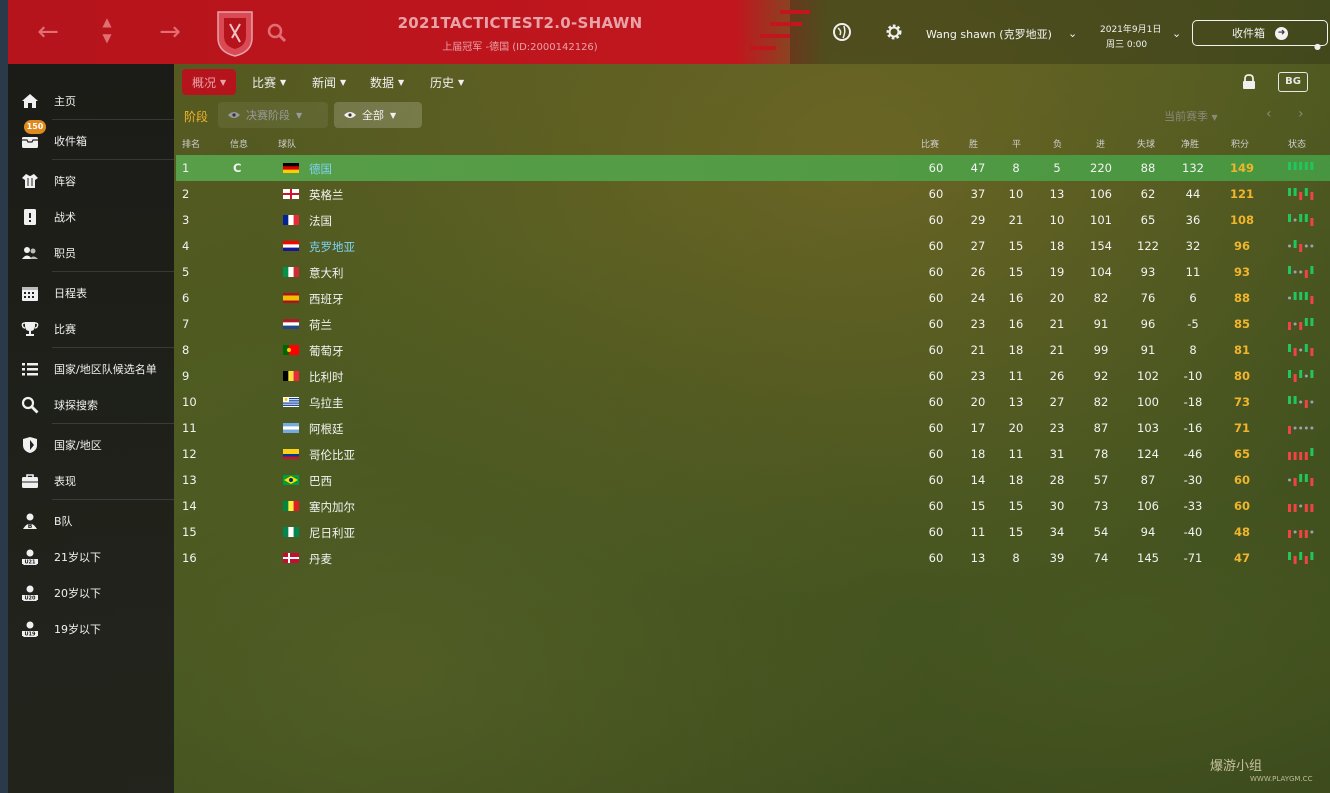  I want to click on sidebar-item-national-shortlist: 国家/地区队候选名单, so click(91, 369).